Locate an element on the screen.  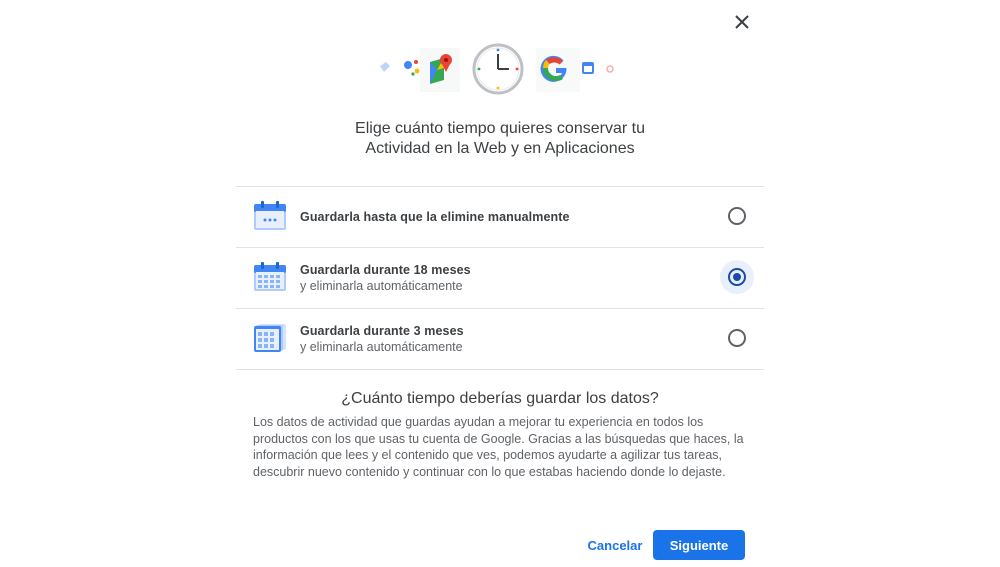
photos-icon is located at coordinates (610, 69).